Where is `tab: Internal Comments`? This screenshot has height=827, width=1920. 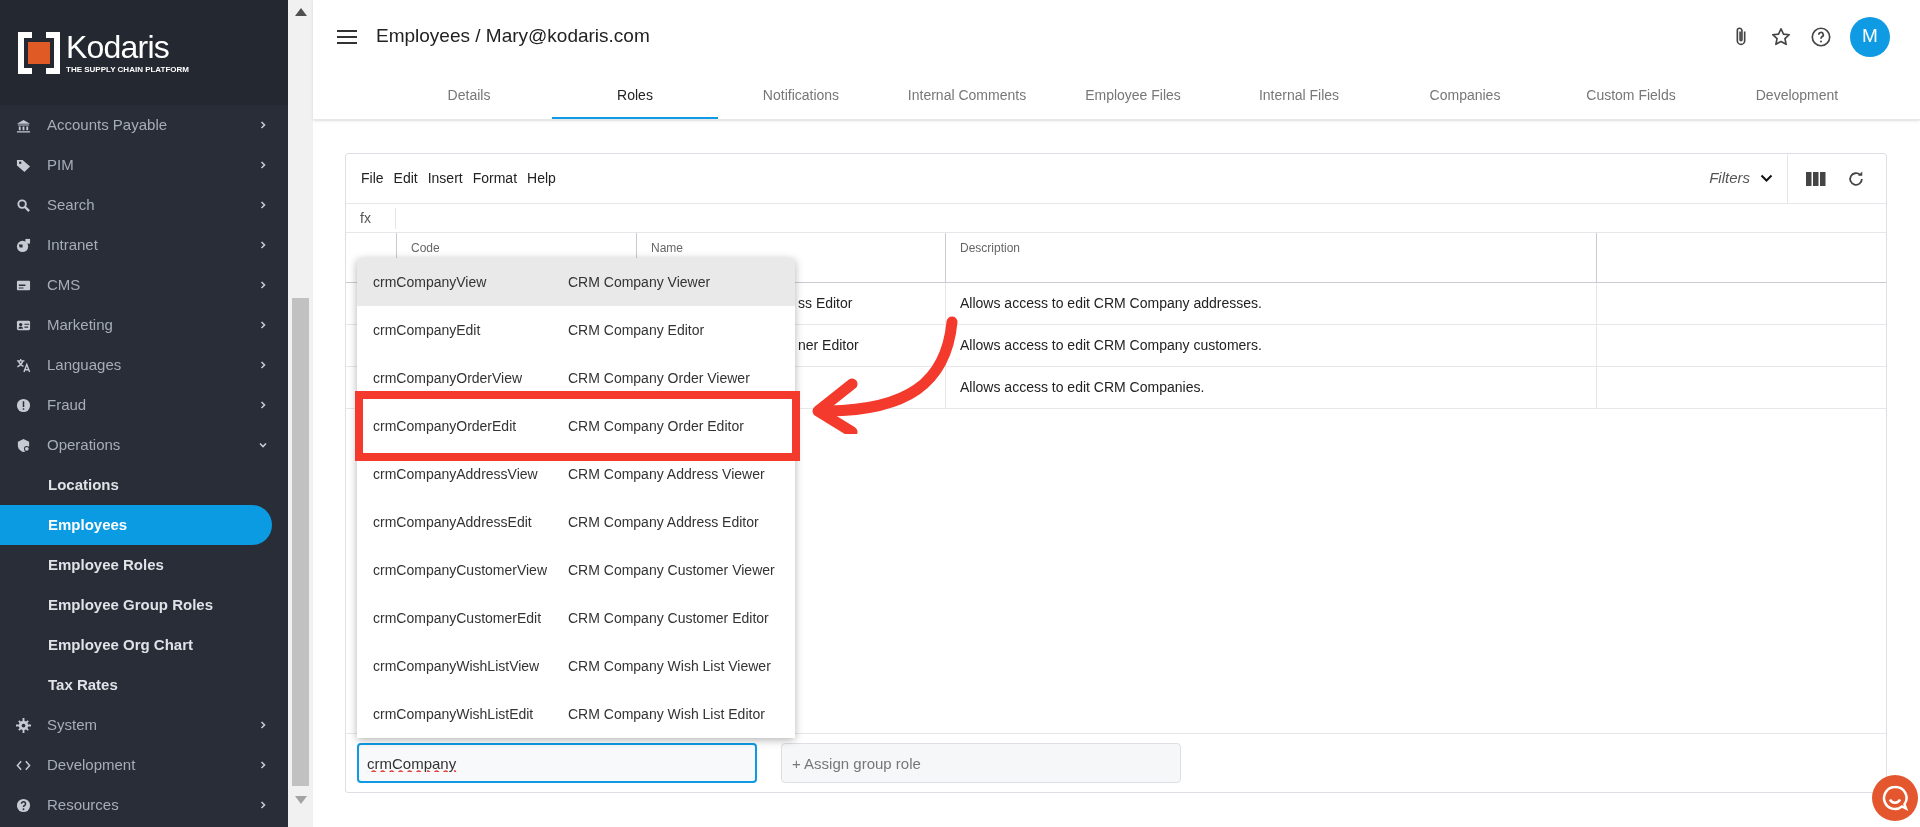 tab: Internal Comments is located at coordinates (967, 96).